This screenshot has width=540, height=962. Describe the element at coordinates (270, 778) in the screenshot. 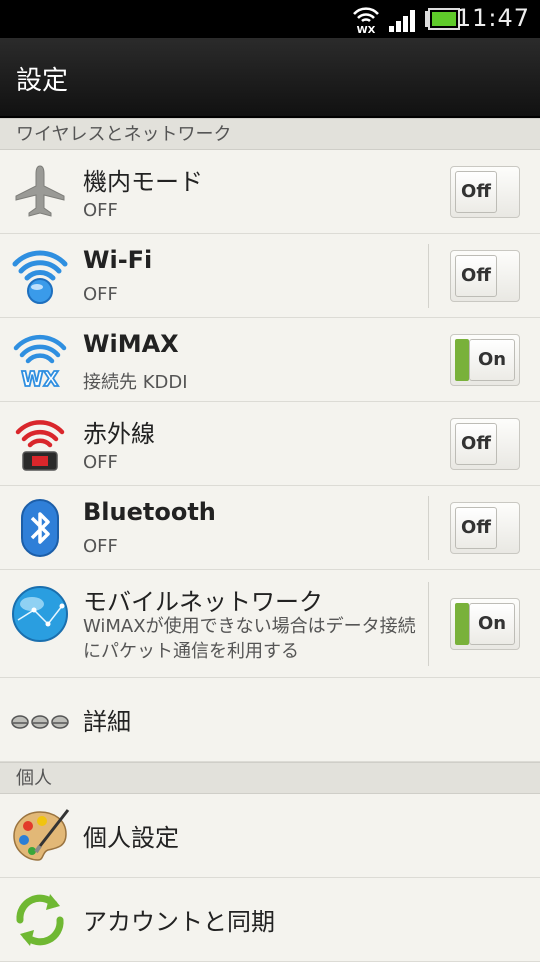

I see `section-header-personal: 個人` at that location.